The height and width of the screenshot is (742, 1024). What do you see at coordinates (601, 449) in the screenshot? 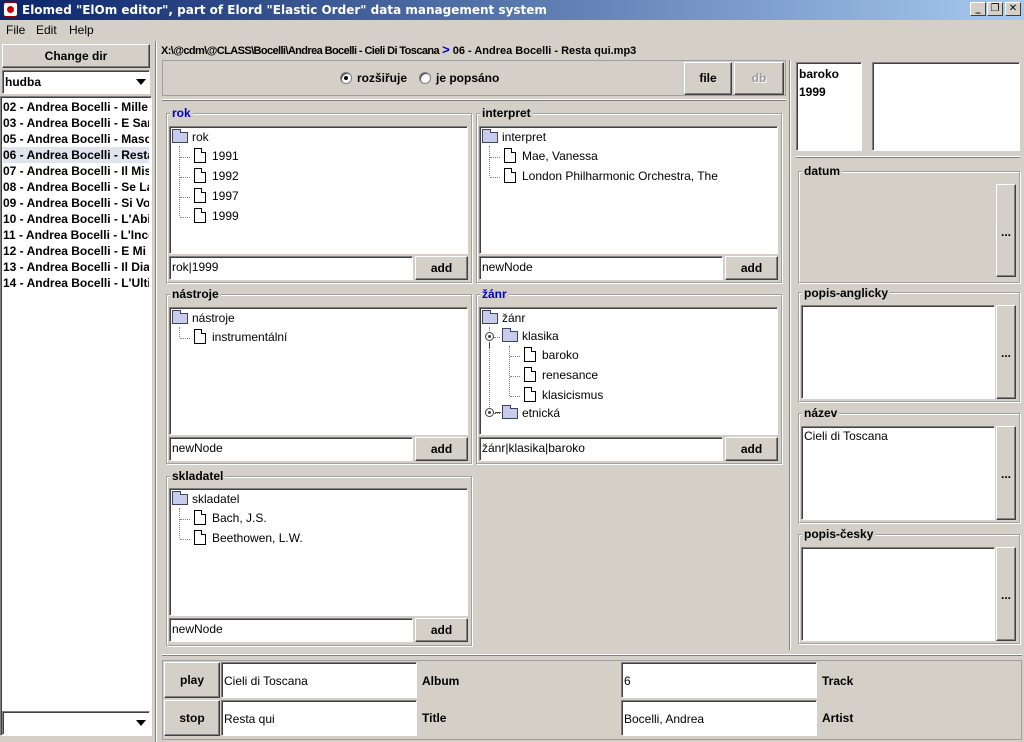
I see `zanr-input: žánr|klasika|baroko` at bounding box center [601, 449].